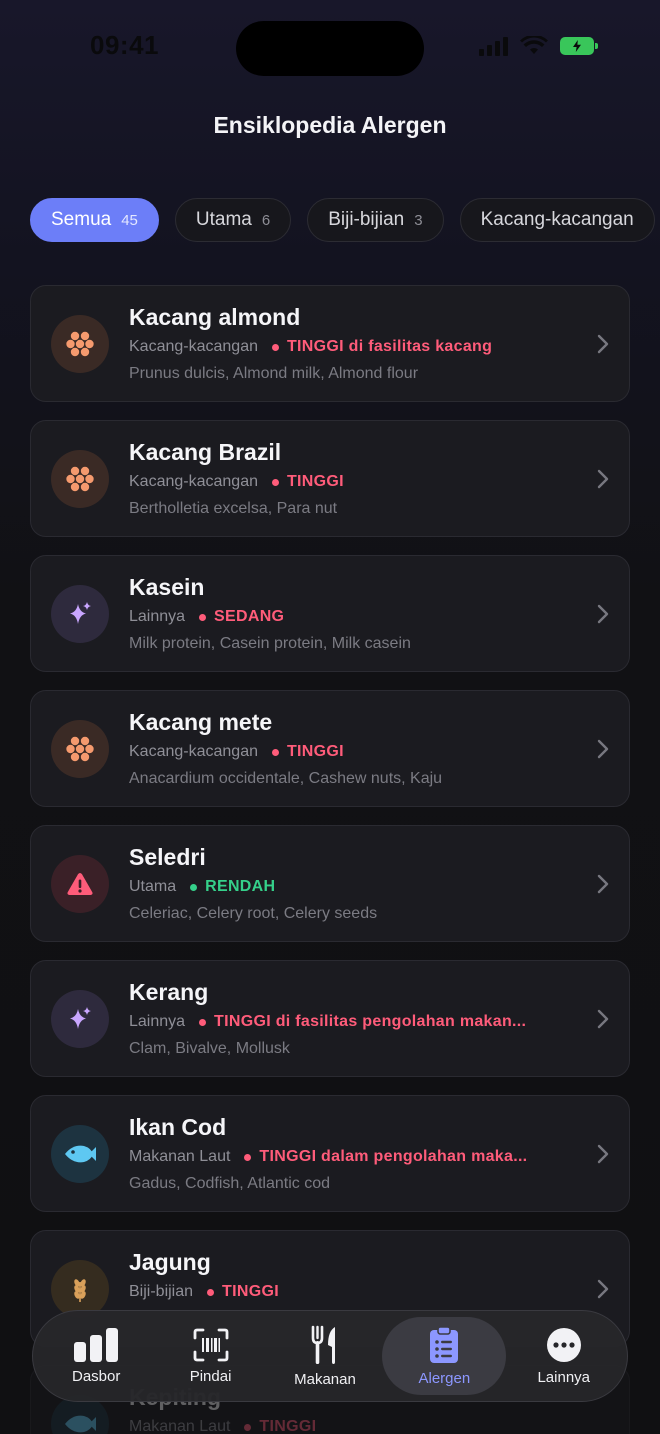 The height and width of the screenshot is (1434, 660). What do you see at coordinates (204, 1292) in the screenshot?
I see `allergen-meta: Biji-bijian TINGGI` at bounding box center [204, 1292].